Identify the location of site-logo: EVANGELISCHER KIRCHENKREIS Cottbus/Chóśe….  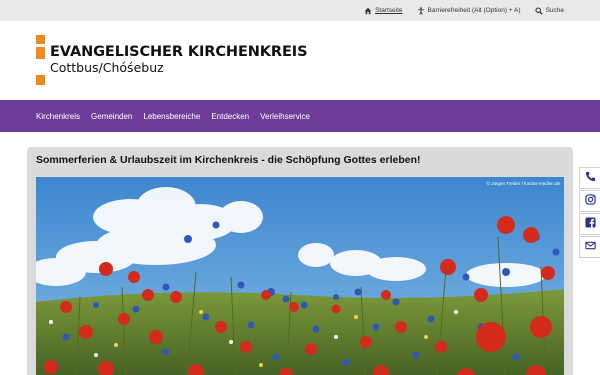
(172, 60).